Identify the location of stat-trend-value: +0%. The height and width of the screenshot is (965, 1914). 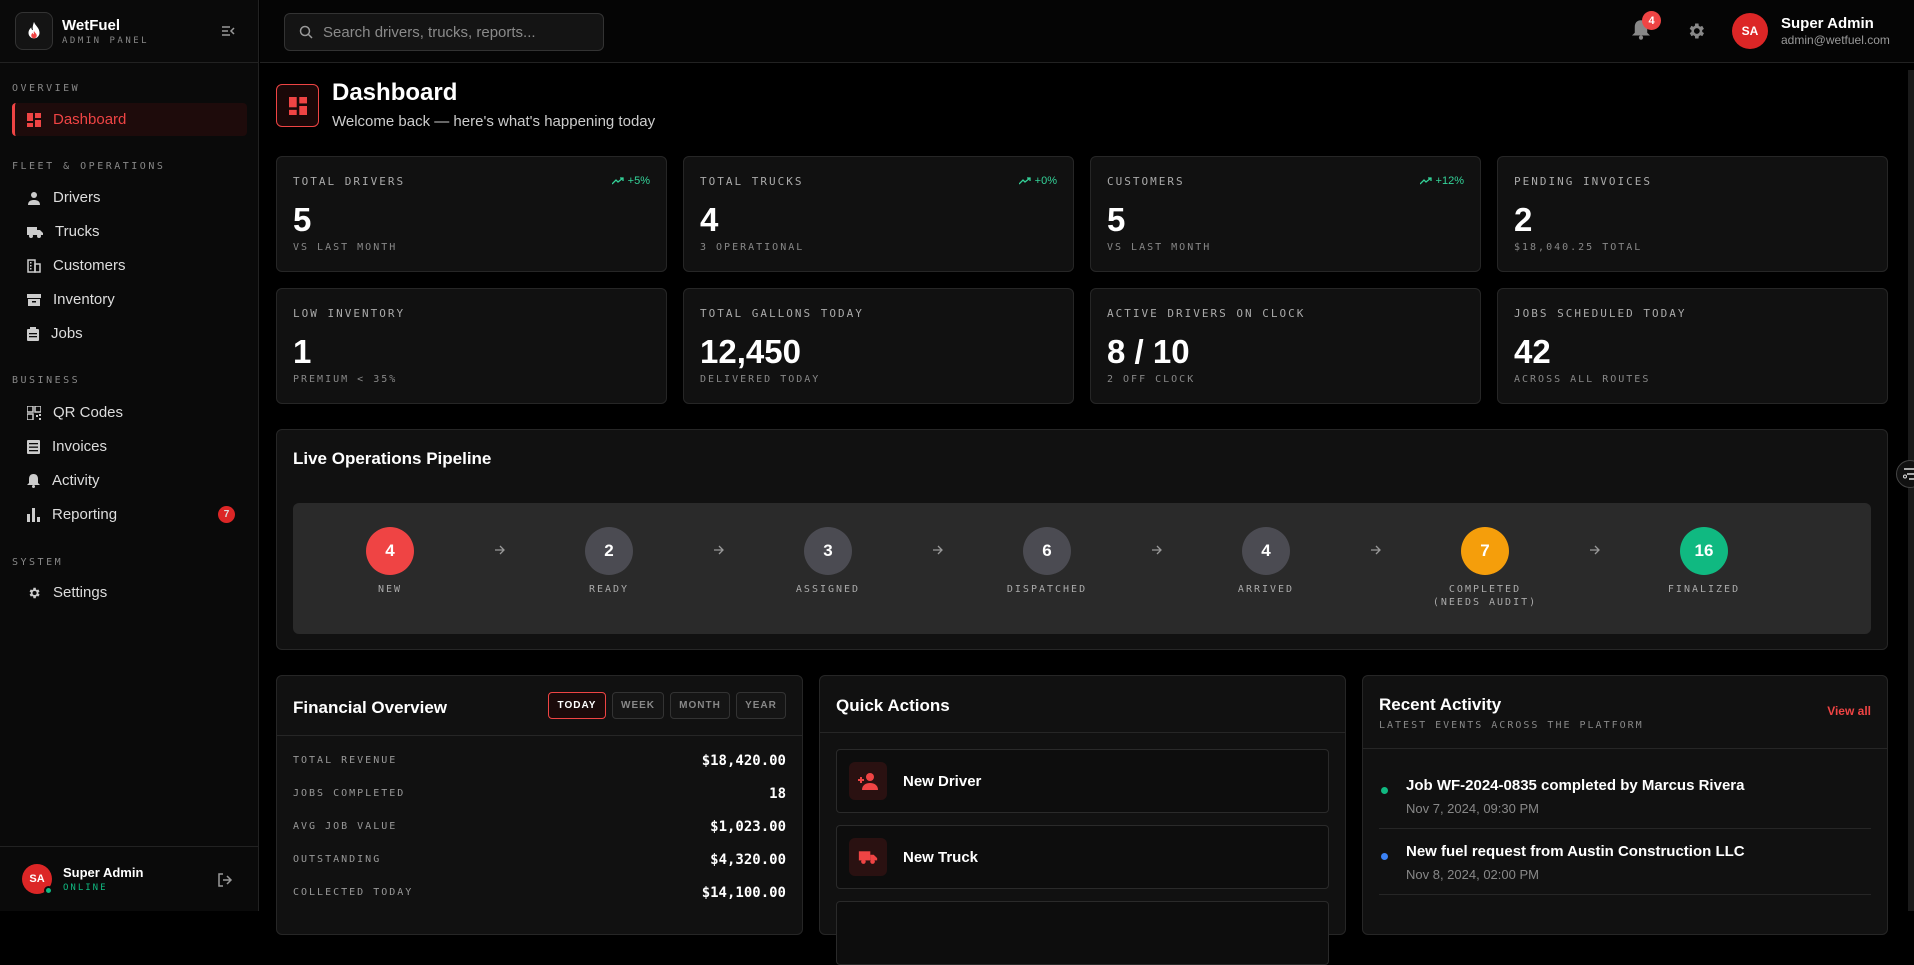
(1045, 181).